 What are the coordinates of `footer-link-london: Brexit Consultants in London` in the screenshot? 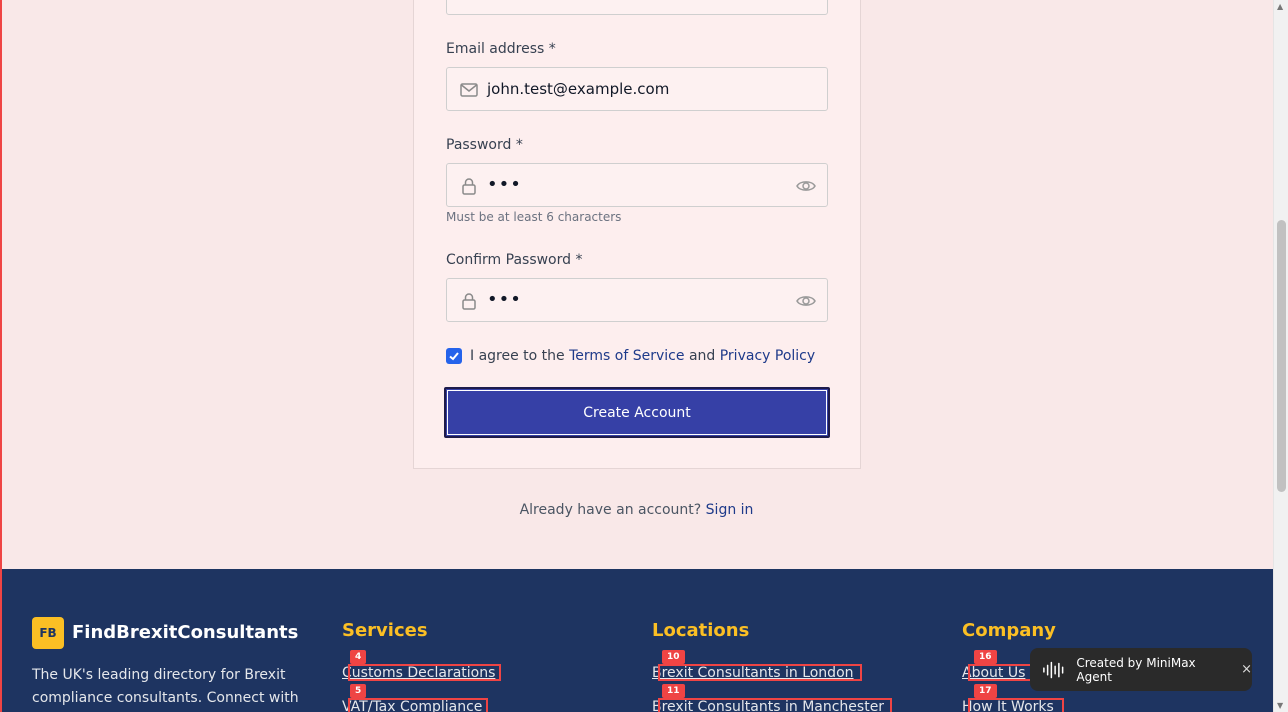 It's located at (757, 672).